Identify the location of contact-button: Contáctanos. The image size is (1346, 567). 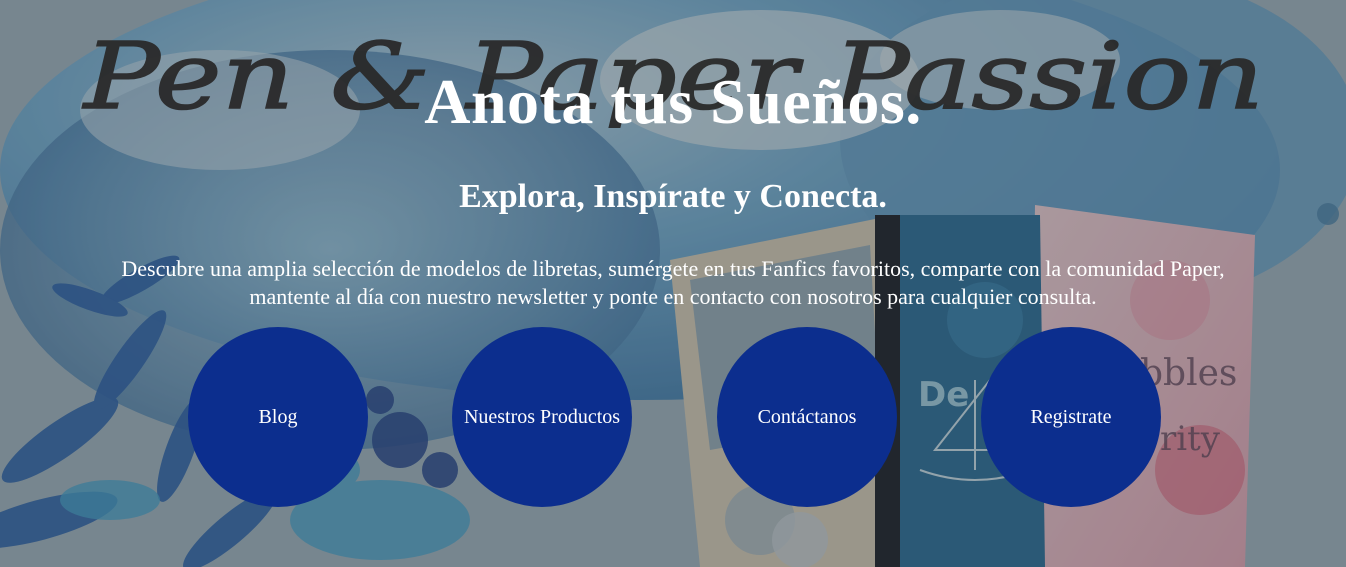
(807, 417).